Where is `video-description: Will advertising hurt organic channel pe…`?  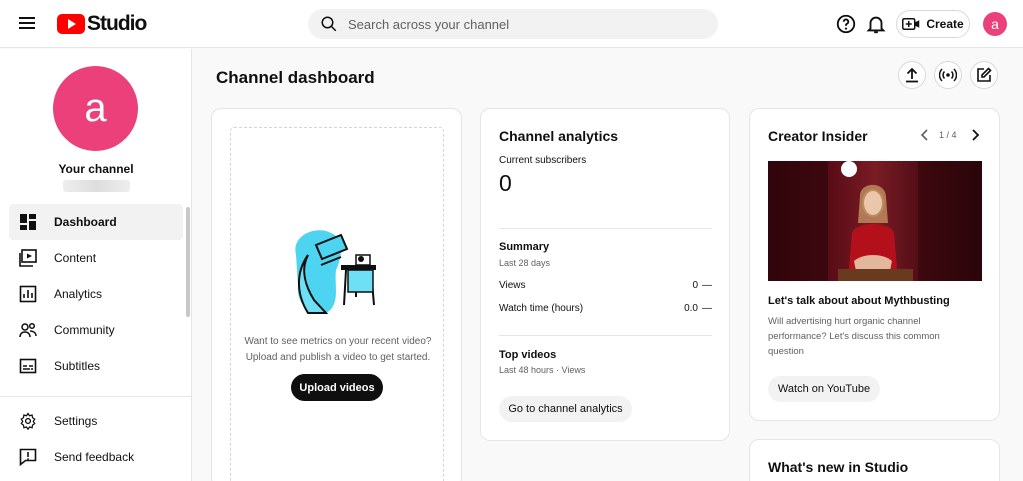 video-description: Will advertising hurt organic channel pe… is located at coordinates (875, 336).